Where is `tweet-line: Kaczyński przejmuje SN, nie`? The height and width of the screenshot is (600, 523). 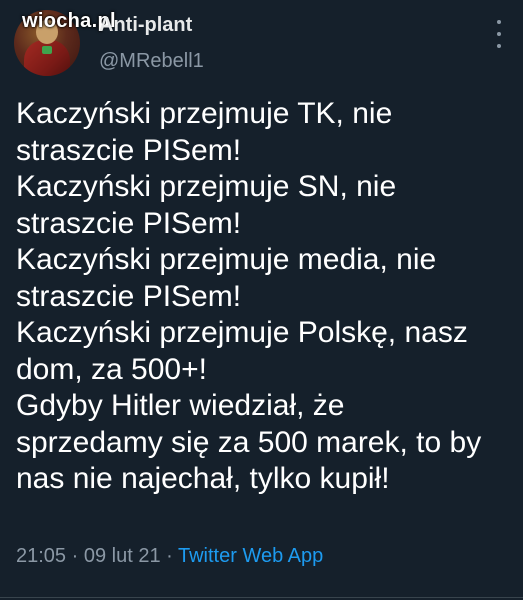 tweet-line: Kaczyński przejmuje SN, nie is located at coordinates (206, 186).